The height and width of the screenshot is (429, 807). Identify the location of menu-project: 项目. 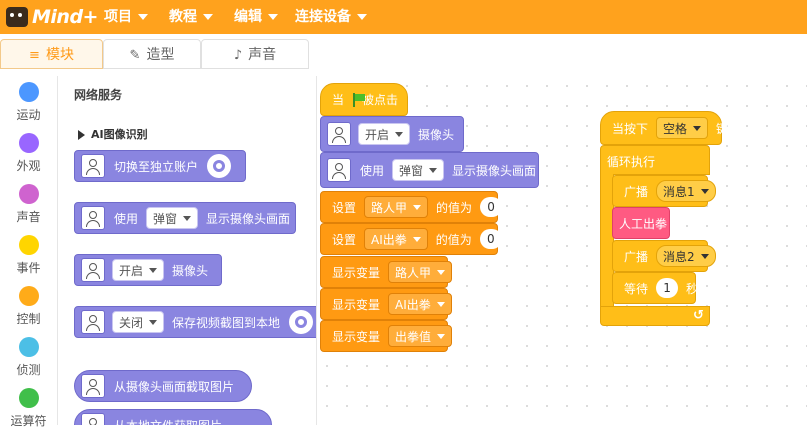
(126, 17).